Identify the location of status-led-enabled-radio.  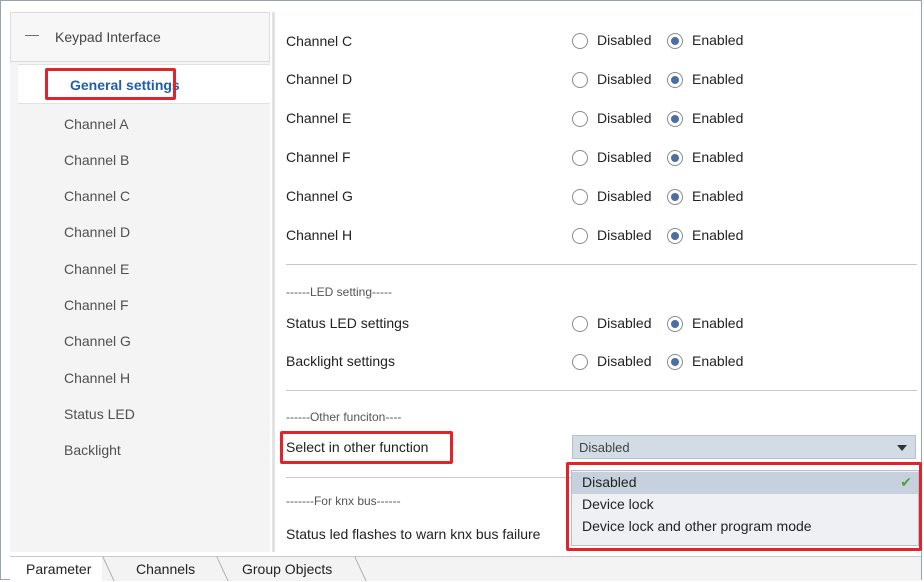
(675, 324).